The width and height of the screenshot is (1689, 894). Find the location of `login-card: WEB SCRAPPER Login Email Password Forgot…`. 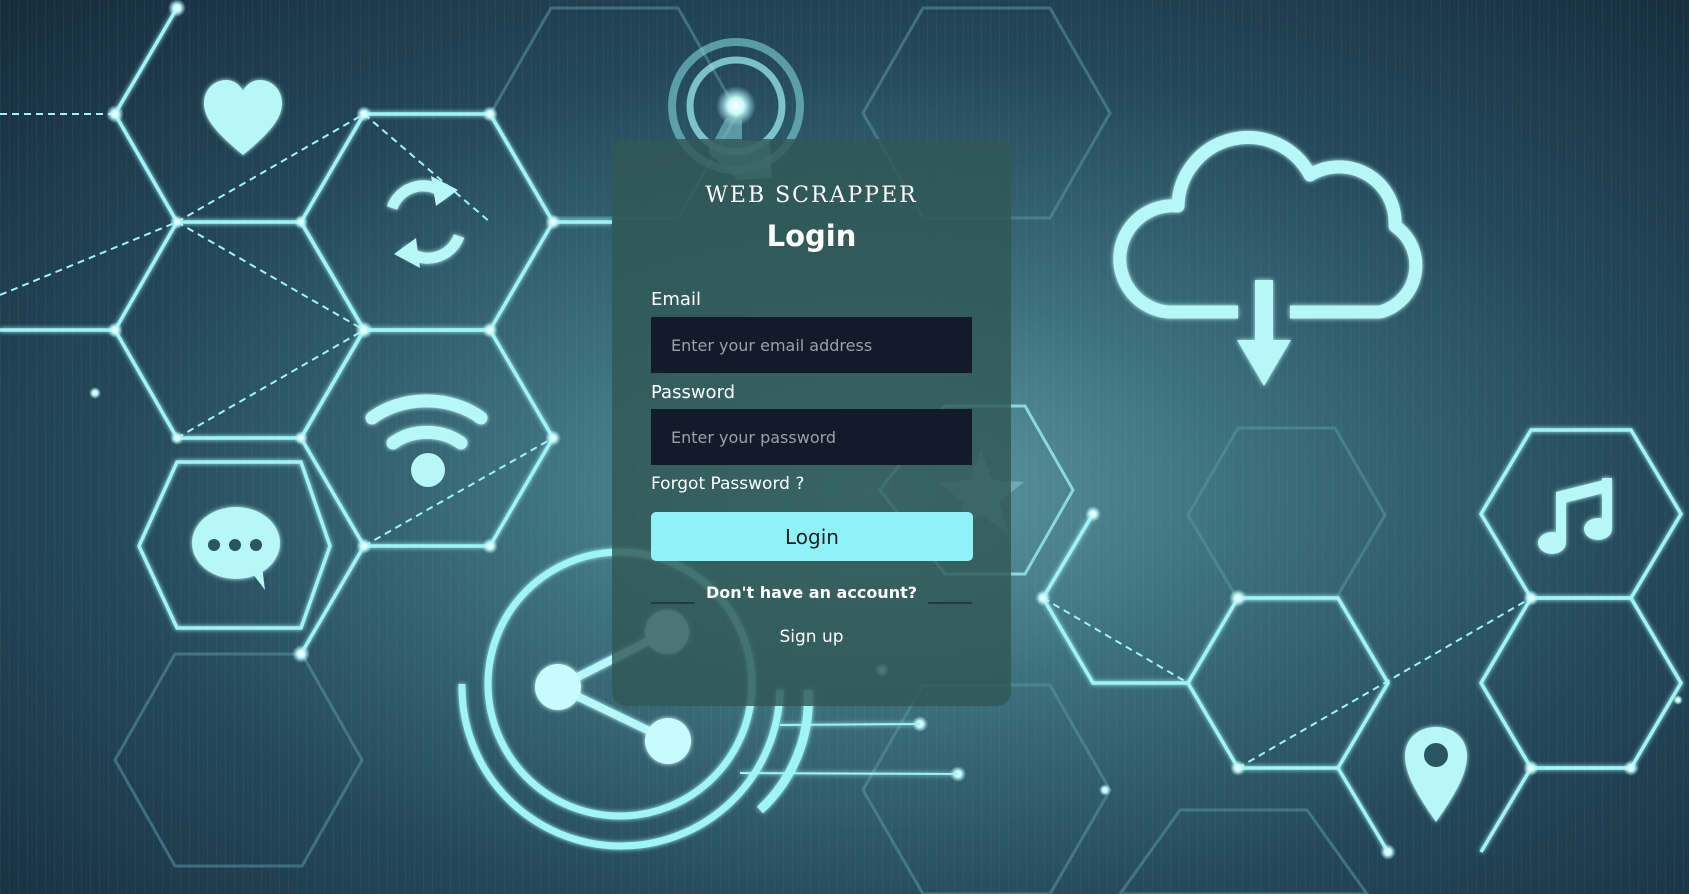

login-card: WEB SCRAPPER Login Email Password Forgot… is located at coordinates (811, 422).